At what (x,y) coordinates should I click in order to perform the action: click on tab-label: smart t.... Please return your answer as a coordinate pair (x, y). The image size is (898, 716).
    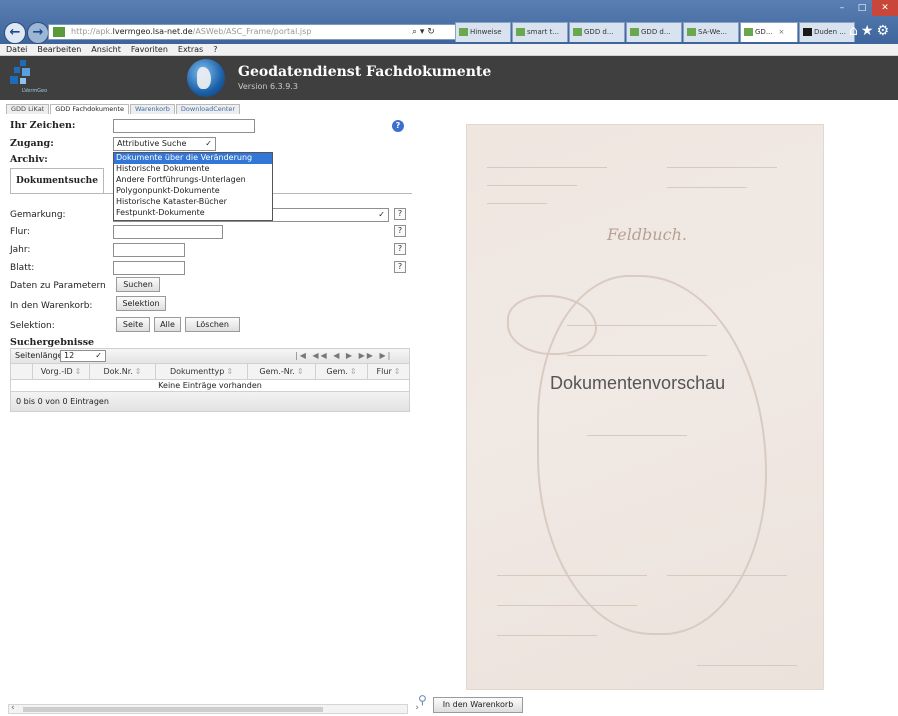
    Looking at the image, I should click on (543, 32).